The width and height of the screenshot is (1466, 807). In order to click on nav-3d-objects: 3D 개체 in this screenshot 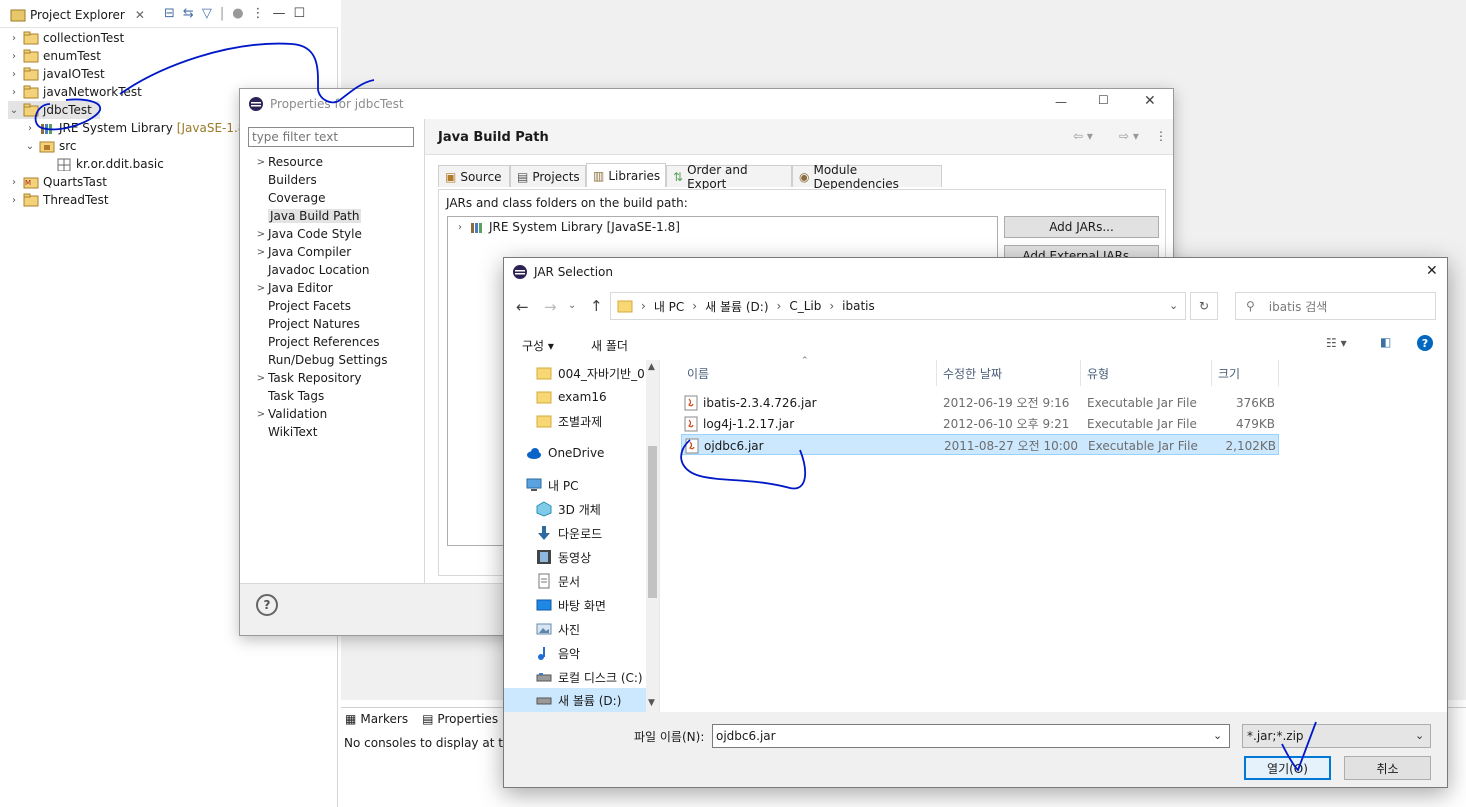, I will do `click(568, 509)`.